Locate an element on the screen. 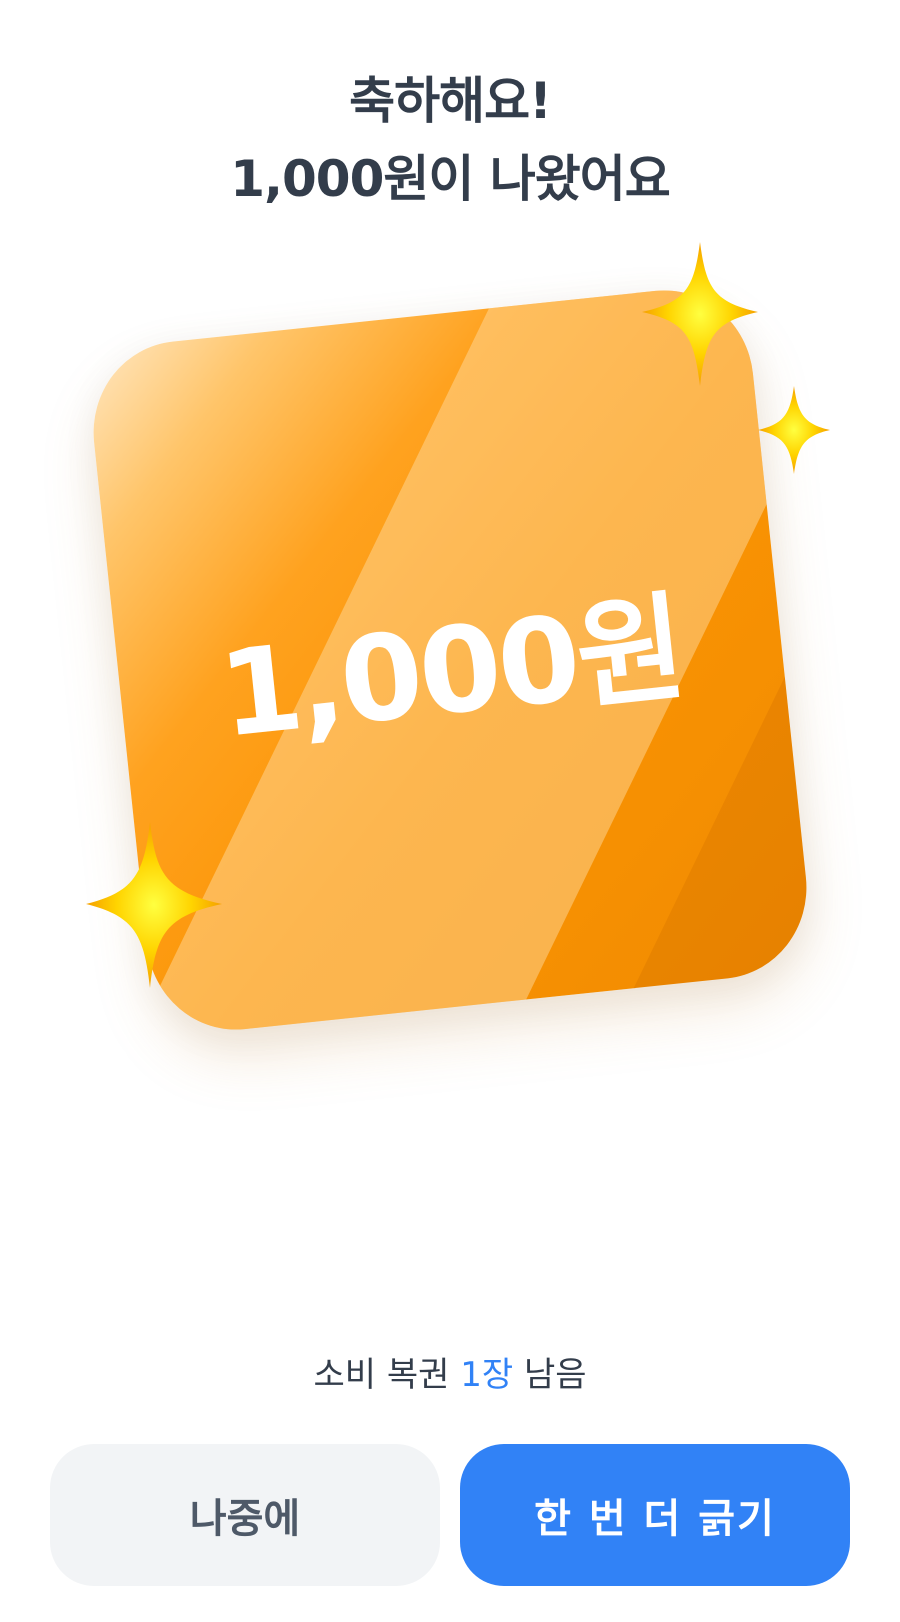 The height and width of the screenshot is (1622, 900). remaining-tickets: 소비 복권 1장 남음 is located at coordinates (450, 1375).